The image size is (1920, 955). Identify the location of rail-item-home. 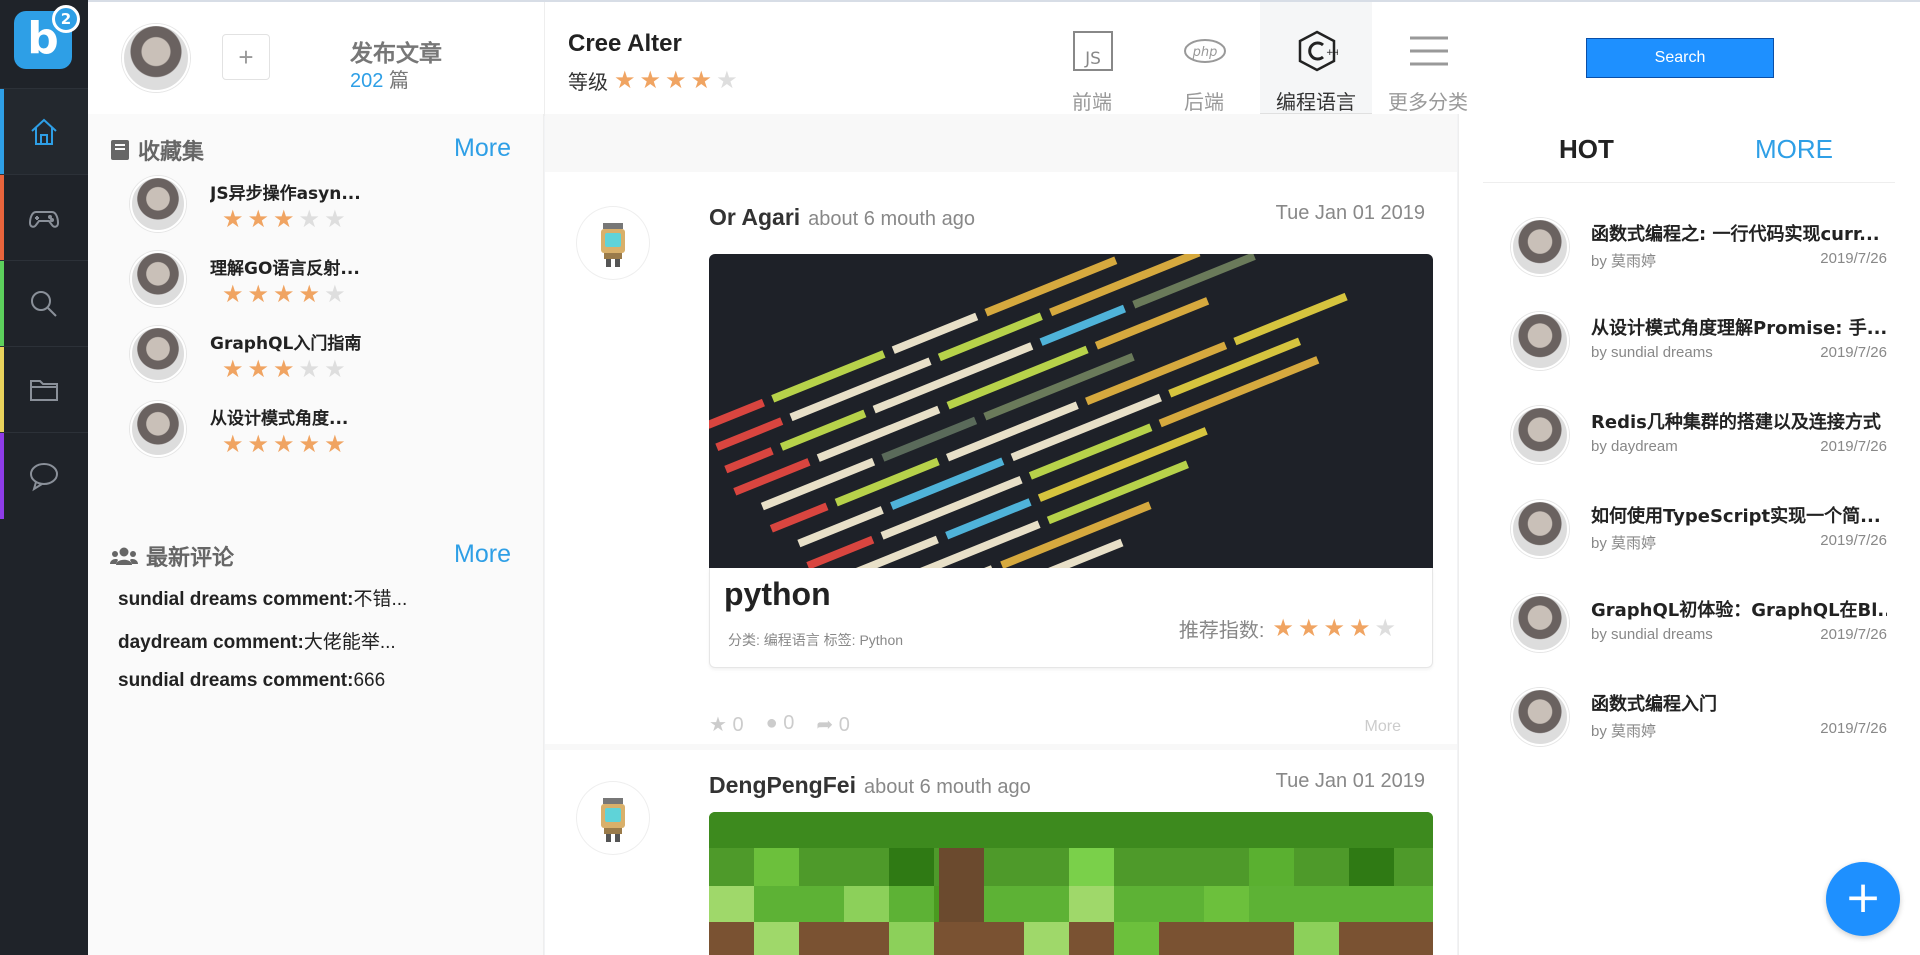
(44, 131).